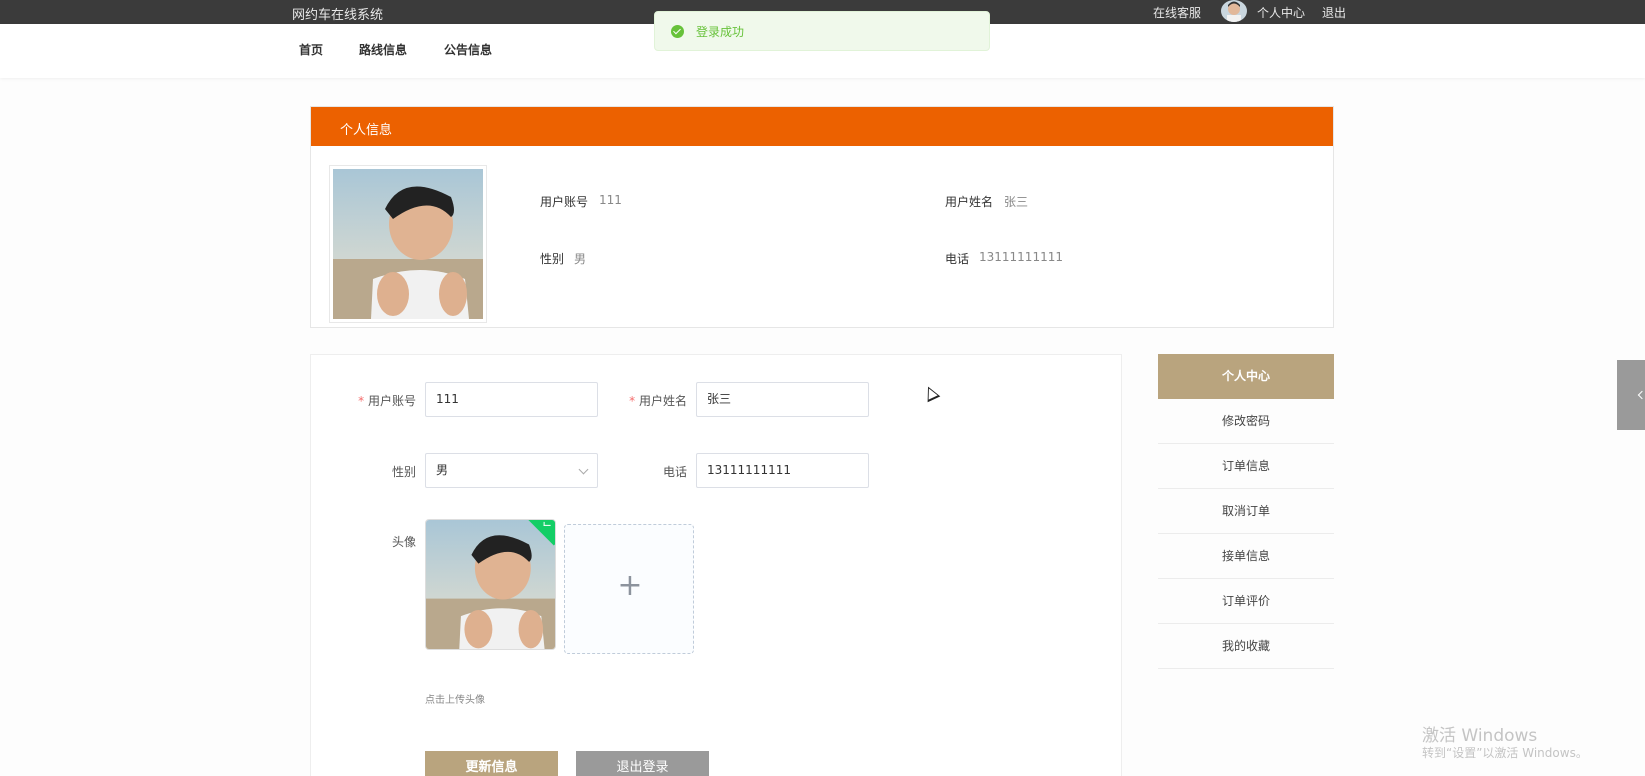  Describe the element at coordinates (403, 472) in the screenshot. I see `gender-label: 性别` at that location.